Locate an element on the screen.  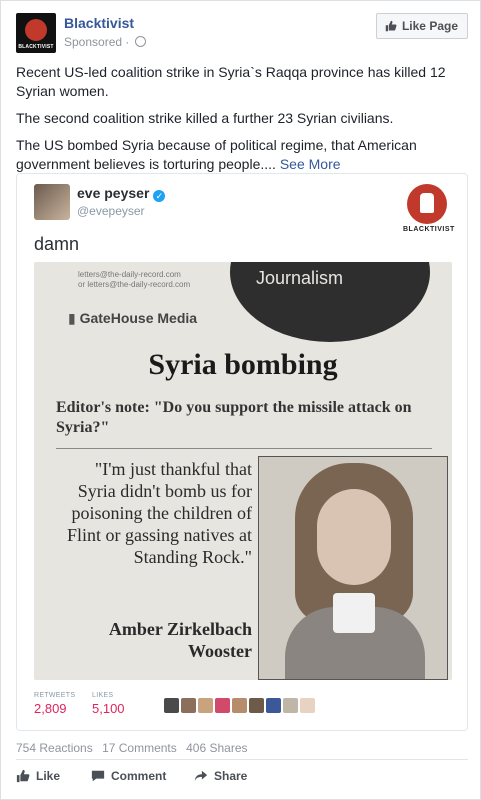
see-more-link: See More is located at coordinates (310, 164).